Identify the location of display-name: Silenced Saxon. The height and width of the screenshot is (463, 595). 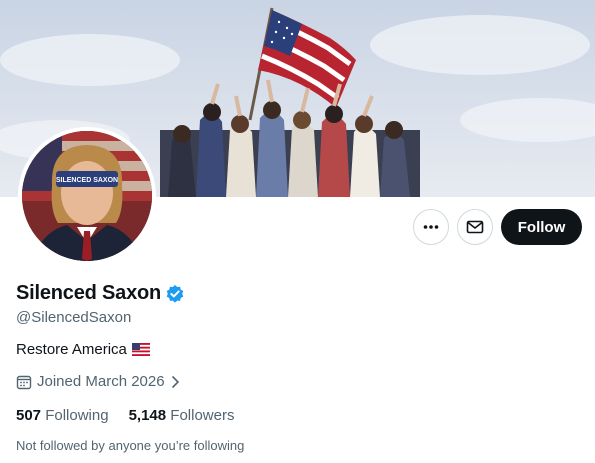
(89, 293).